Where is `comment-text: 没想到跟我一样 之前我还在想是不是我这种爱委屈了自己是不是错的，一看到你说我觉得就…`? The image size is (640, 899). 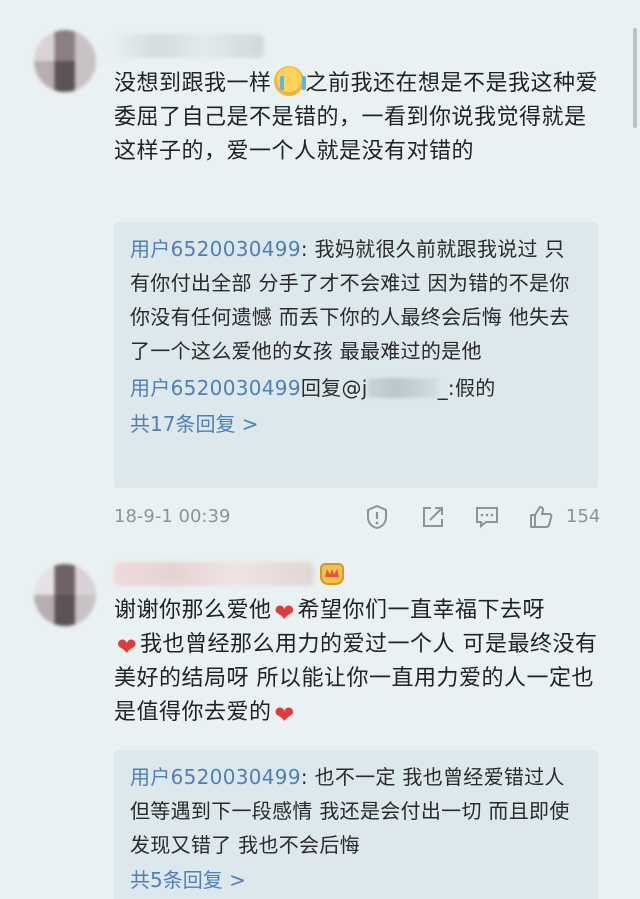 comment-text: 没想到跟我一样 之前我还在想是不是我这种爱委屈了自己是不是错的，一看到你说我觉得就… is located at coordinates (359, 117).